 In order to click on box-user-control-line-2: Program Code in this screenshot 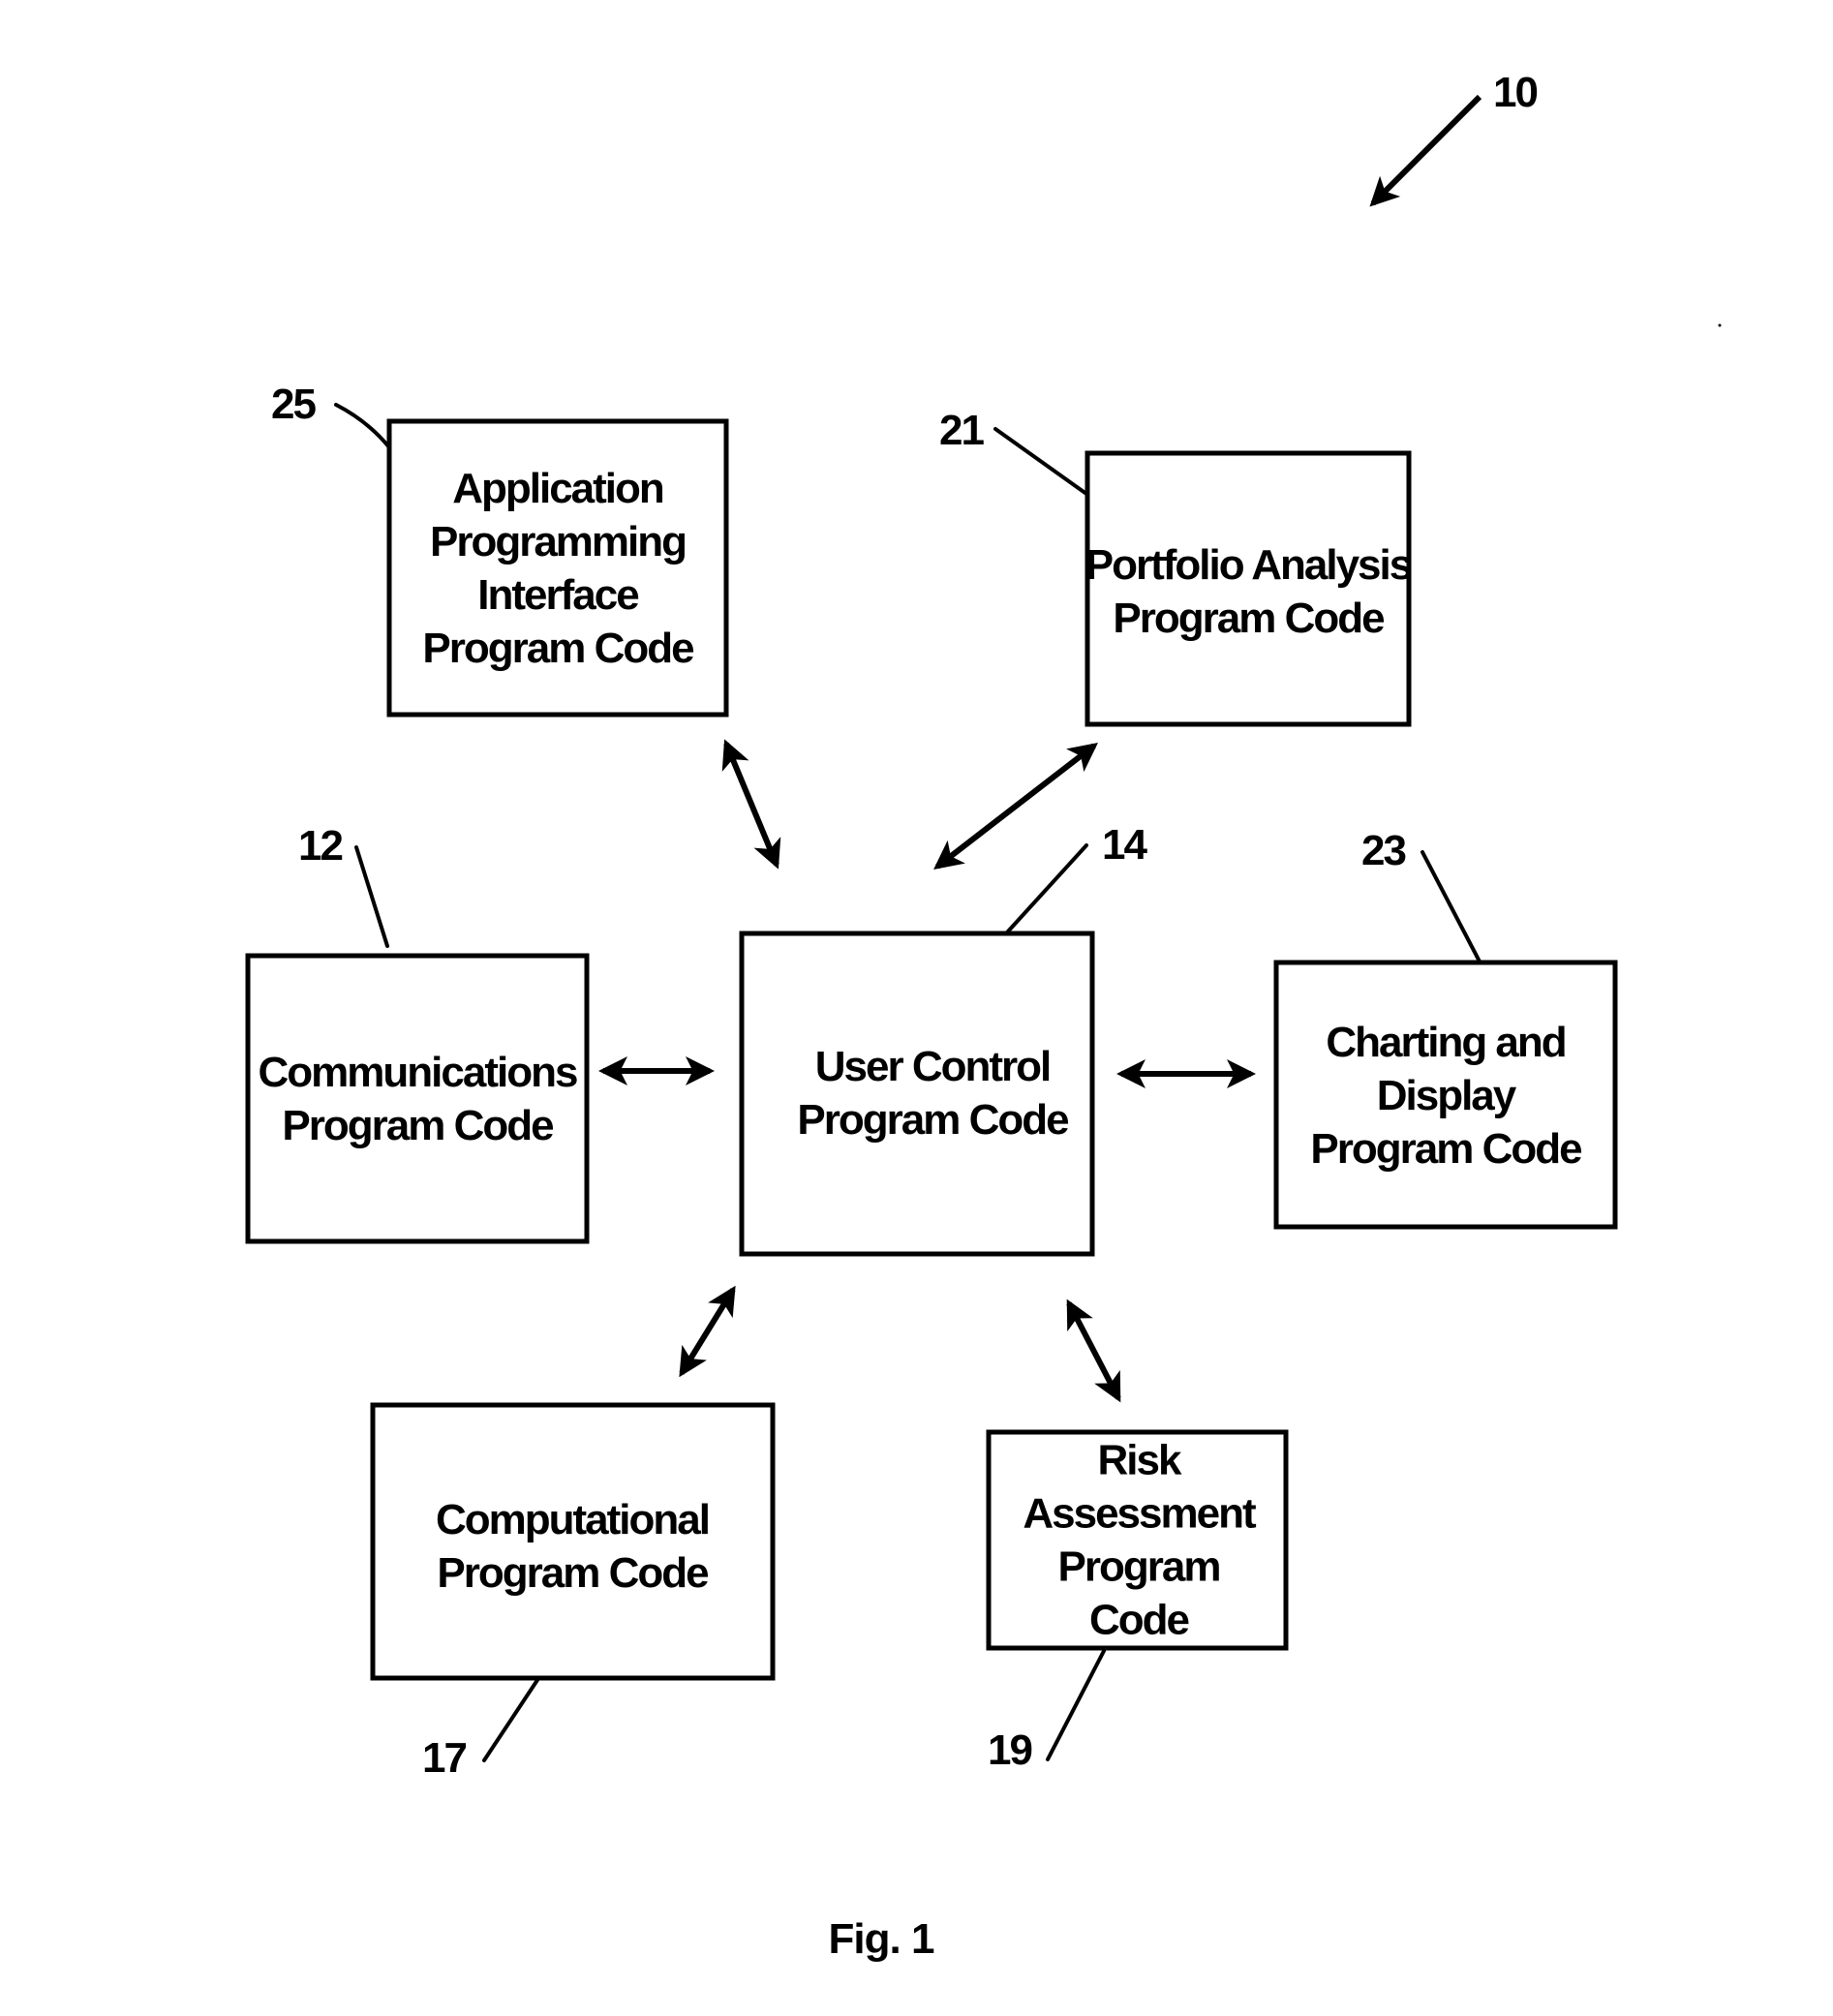, I will do `click(933, 1120)`.